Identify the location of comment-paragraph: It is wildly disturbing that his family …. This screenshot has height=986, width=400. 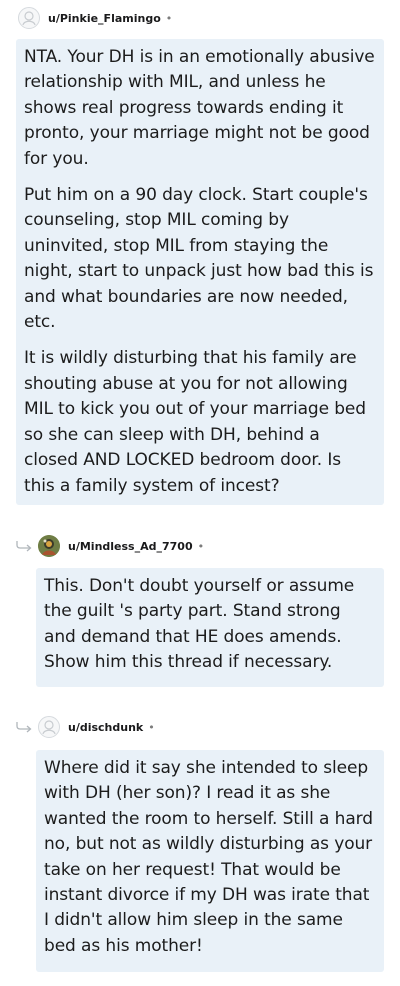
(195, 422).